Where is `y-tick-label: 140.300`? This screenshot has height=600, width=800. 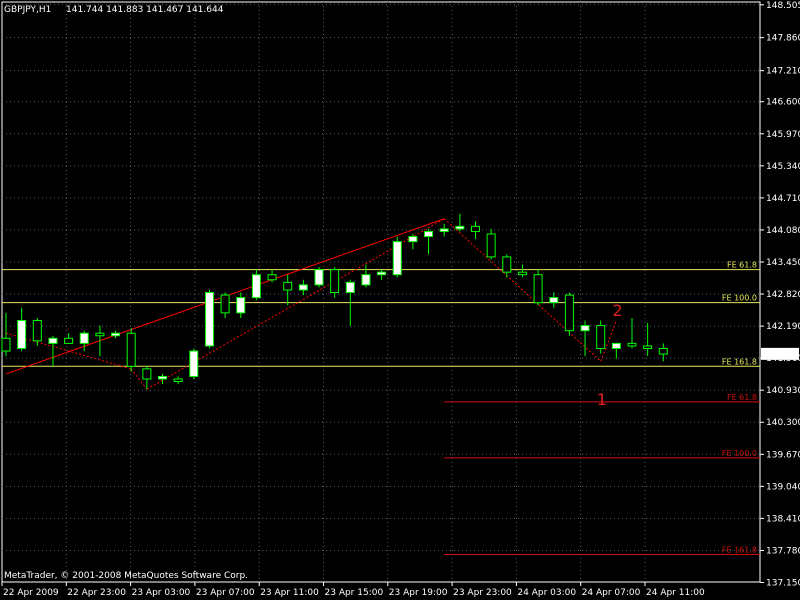 y-tick-label: 140.300 is located at coordinates (783, 423).